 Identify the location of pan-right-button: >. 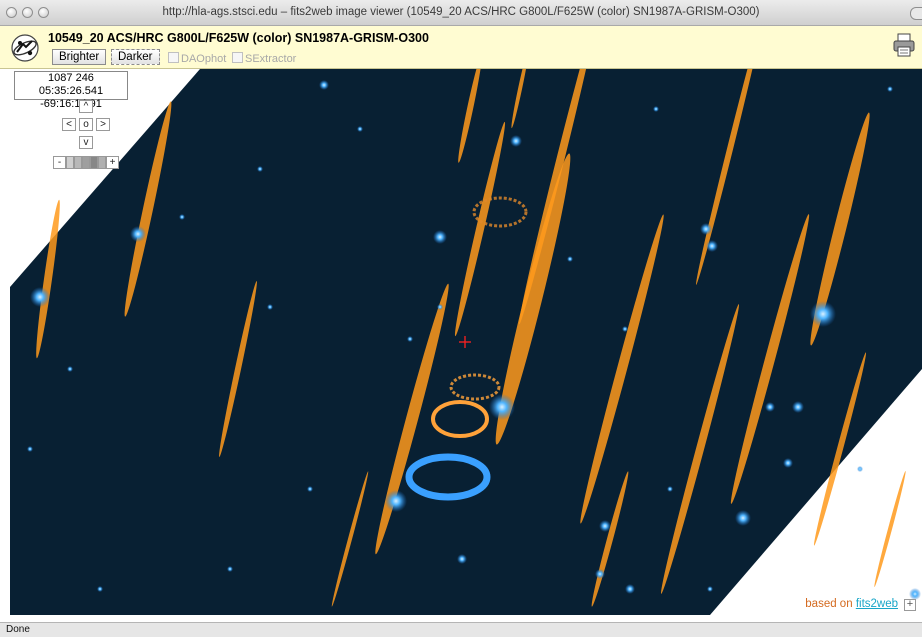
(103, 124).